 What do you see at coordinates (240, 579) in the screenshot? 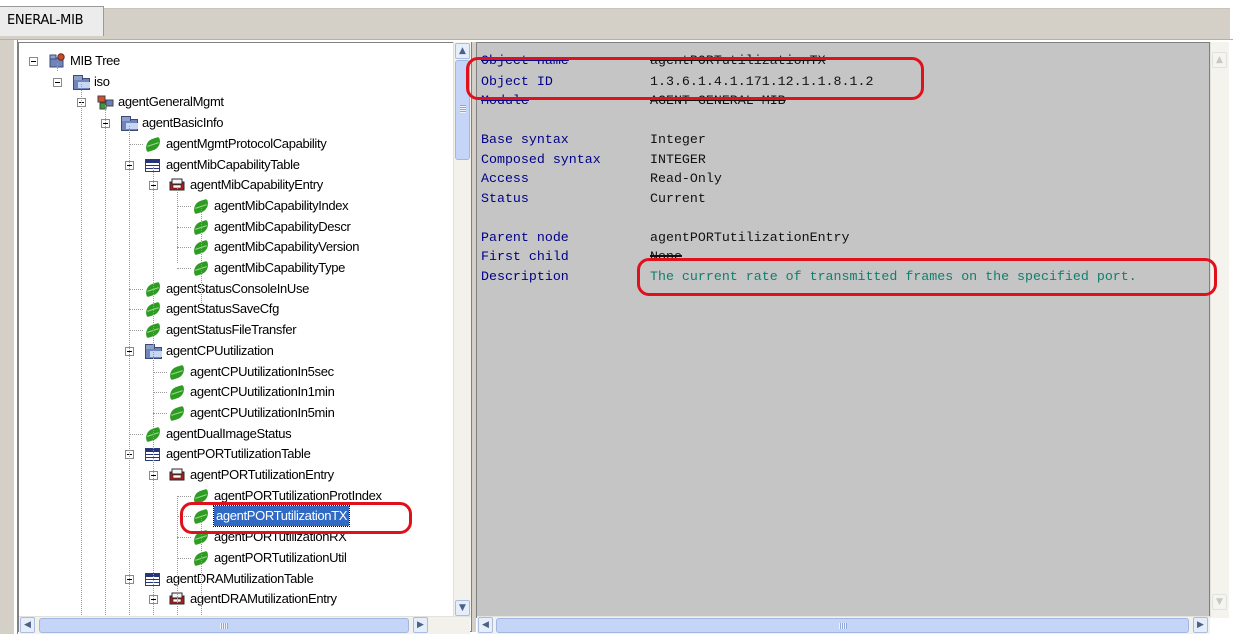
I see `tree-node-label: agentDRAMutilizationTable` at bounding box center [240, 579].